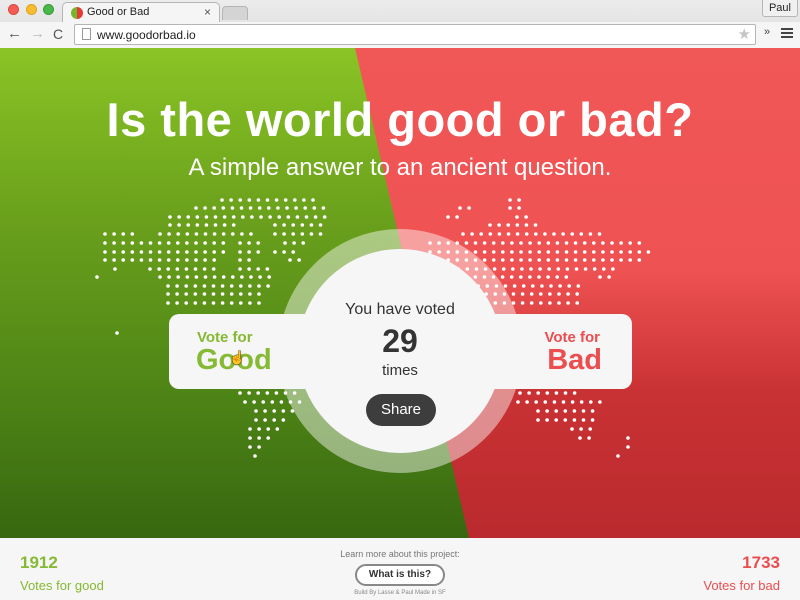 This screenshot has width=800, height=600. What do you see at coordinates (761, 562) in the screenshot?
I see `bad-votes-count: 1733` at bounding box center [761, 562].